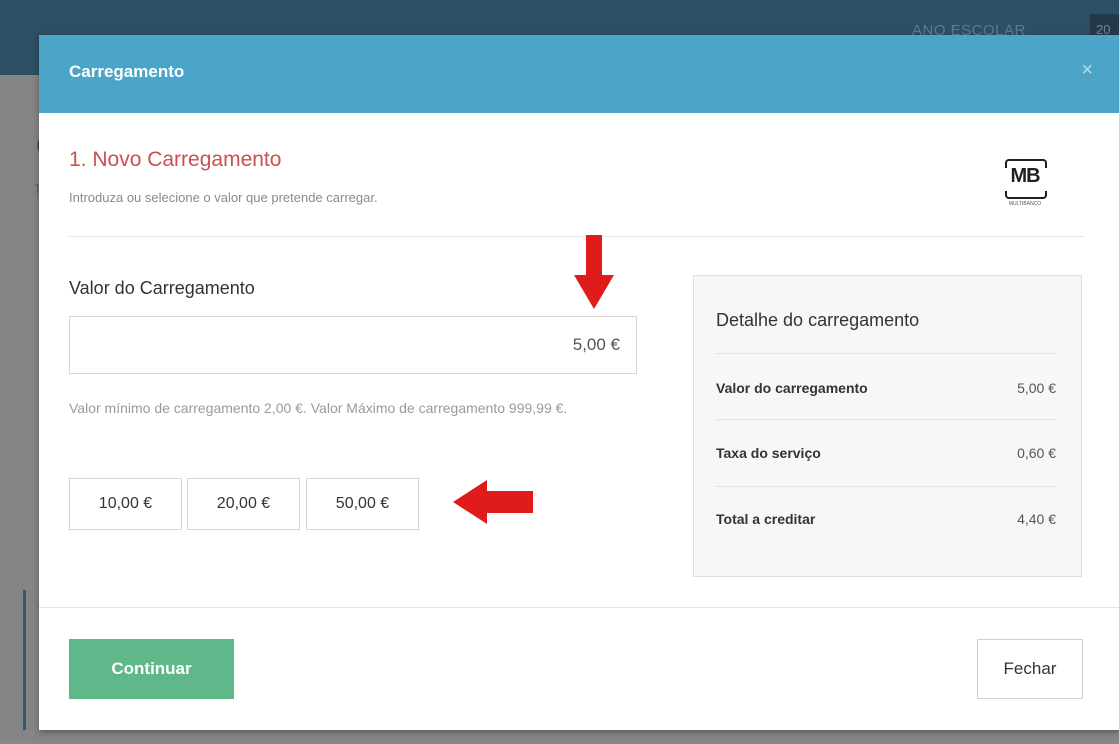  Describe the element at coordinates (125, 504) in the screenshot. I see `quick-amount-10-button: 10,00 €` at that location.